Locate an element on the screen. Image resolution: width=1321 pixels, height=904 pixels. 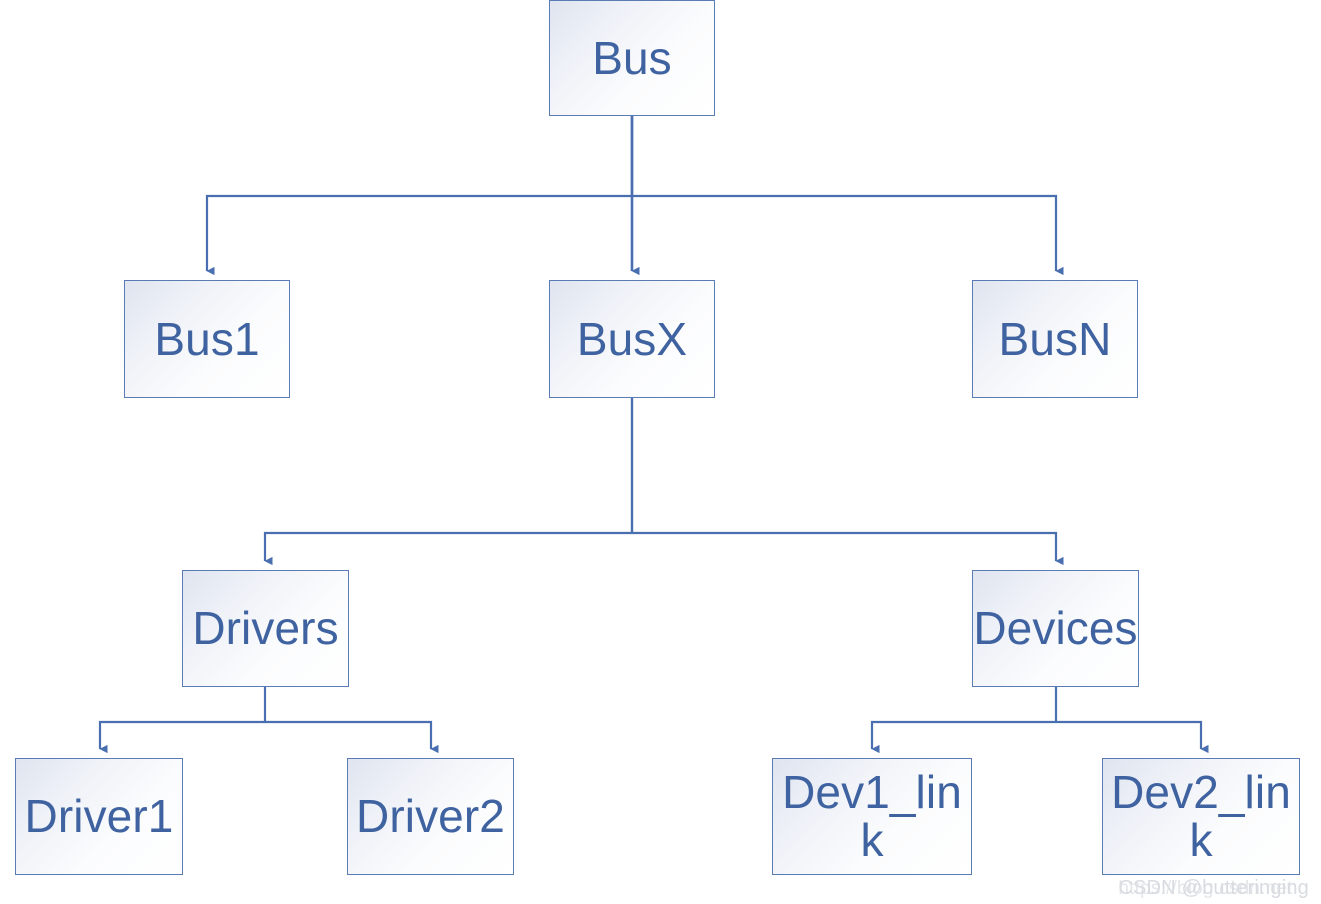
node-devices: Devices is located at coordinates (1055, 628).